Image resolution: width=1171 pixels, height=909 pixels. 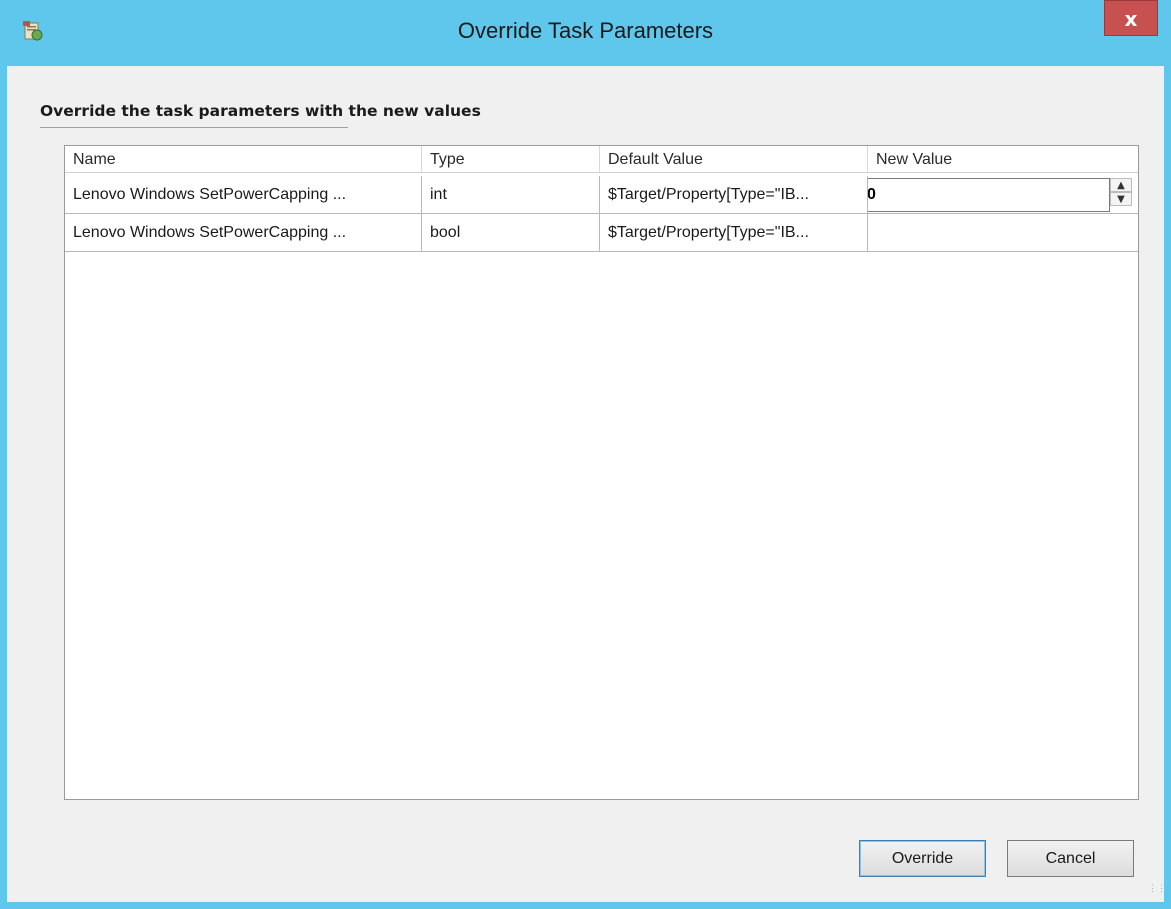 I want to click on cell-type: int, so click(x=511, y=195).